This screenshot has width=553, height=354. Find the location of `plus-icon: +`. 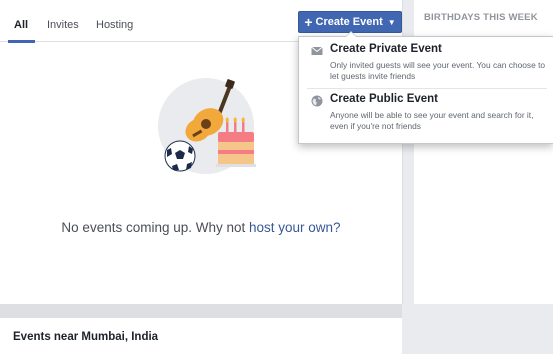

plus-icon: + is located at coordinates (308, 22).